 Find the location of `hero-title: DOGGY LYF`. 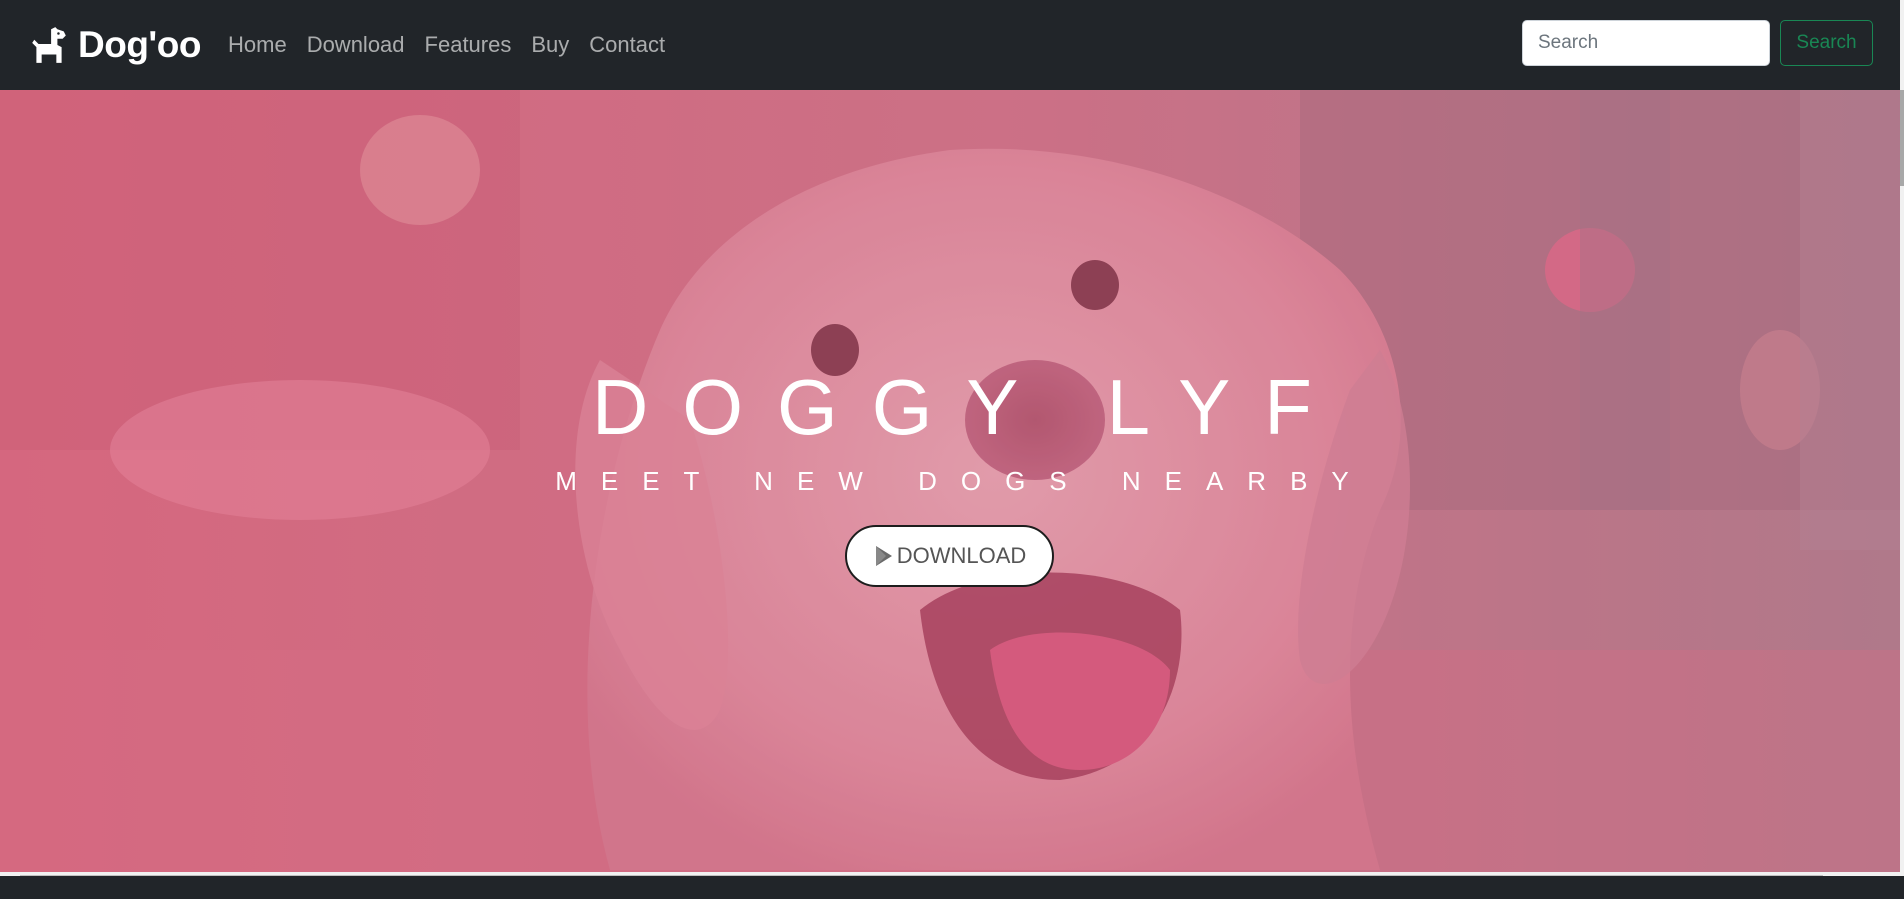

hero-title: DOGGY LYF is located at coordinates (969, 407).